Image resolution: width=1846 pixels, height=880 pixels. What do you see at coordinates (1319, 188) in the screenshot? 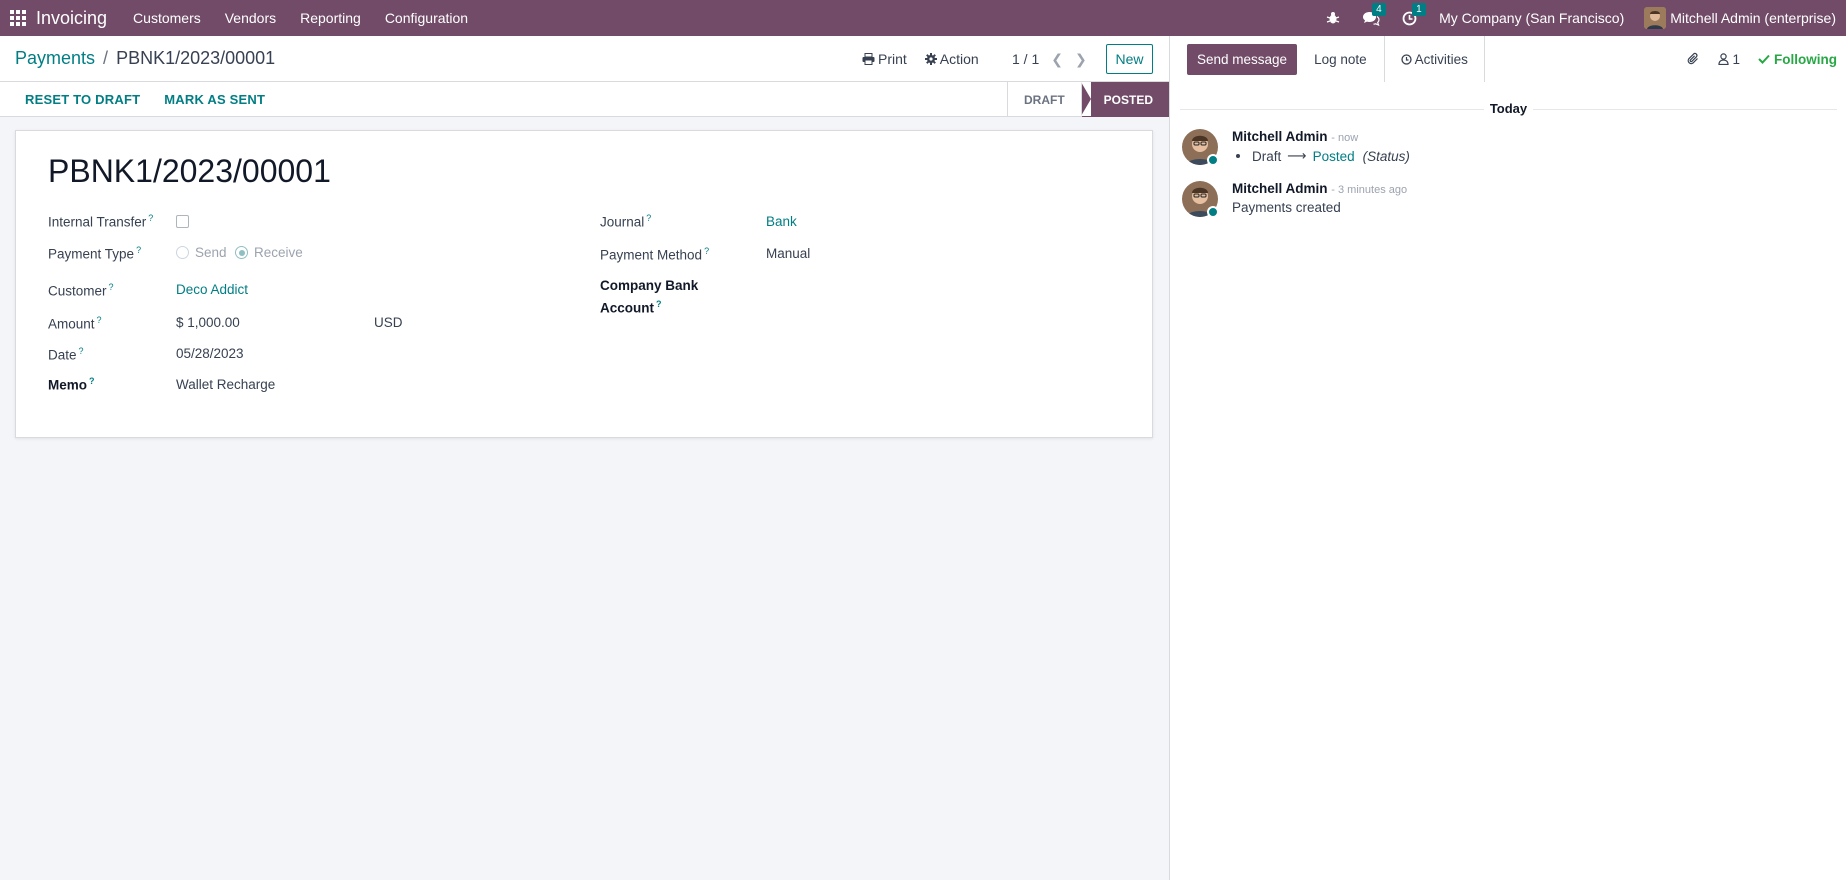
I see `message-author: Mitchell Admin - 3 minutes ago` at bounding box center [1319, 188].